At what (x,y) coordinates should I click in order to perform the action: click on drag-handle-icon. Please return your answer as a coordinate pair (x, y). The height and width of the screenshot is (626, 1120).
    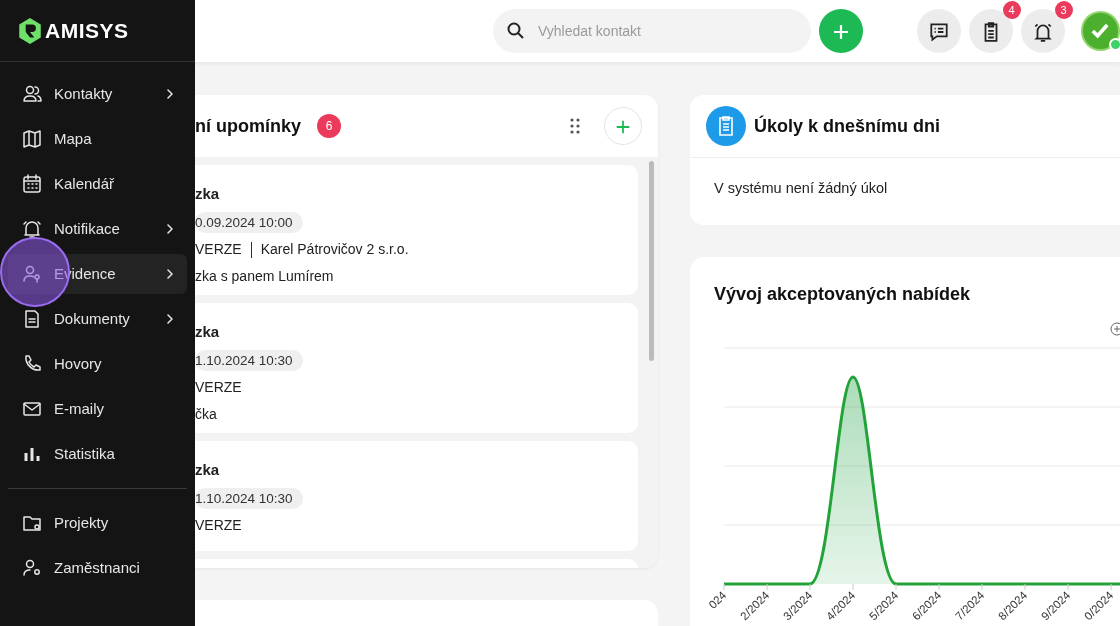
    Looking at the image, I should click on (575, 126).